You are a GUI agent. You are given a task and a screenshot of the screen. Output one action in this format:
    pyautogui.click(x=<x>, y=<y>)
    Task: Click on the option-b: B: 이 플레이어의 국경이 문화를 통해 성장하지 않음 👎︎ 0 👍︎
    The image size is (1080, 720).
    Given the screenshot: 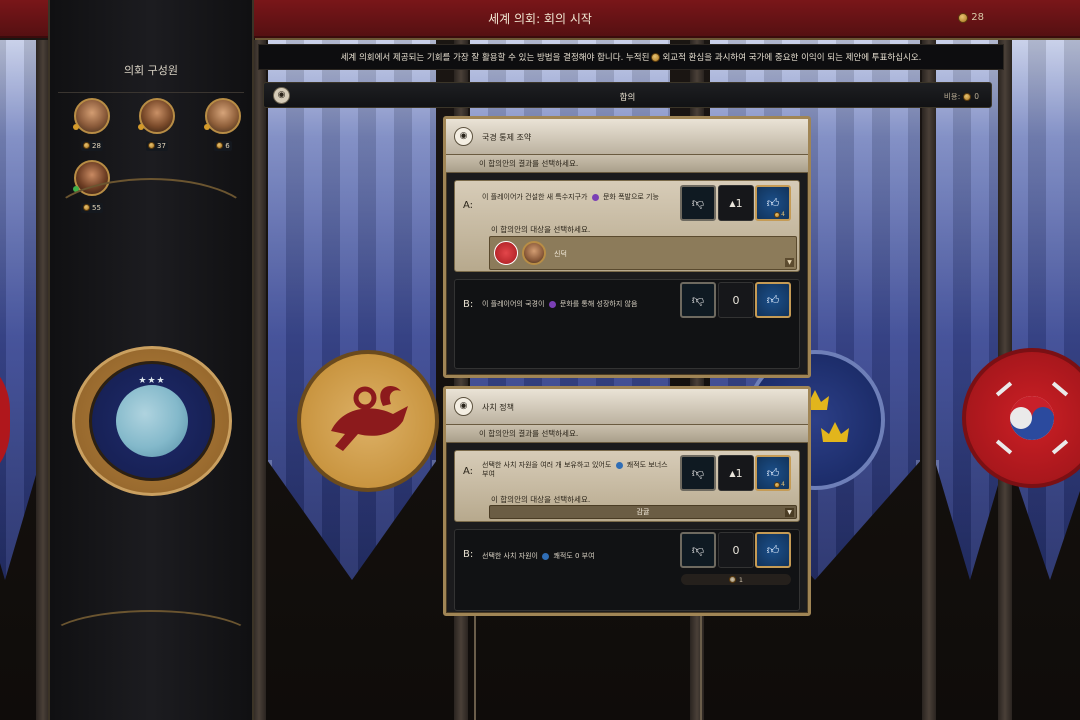 What is the action you would take?
    pyautogui.click(x=627, y=324)
    